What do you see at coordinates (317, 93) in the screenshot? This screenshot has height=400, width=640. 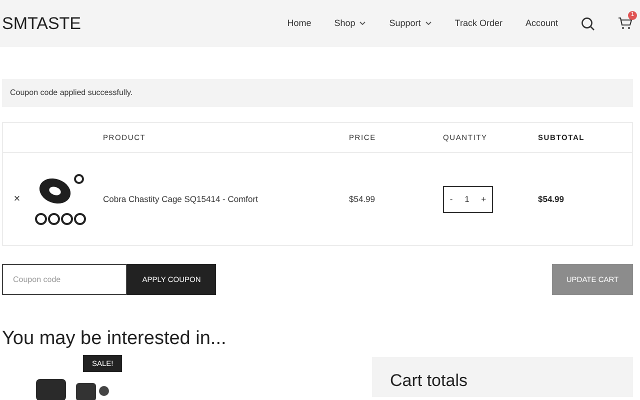 I see `coupon-notice: Coupon code applied successfully.` at bounding box center [317, 93].